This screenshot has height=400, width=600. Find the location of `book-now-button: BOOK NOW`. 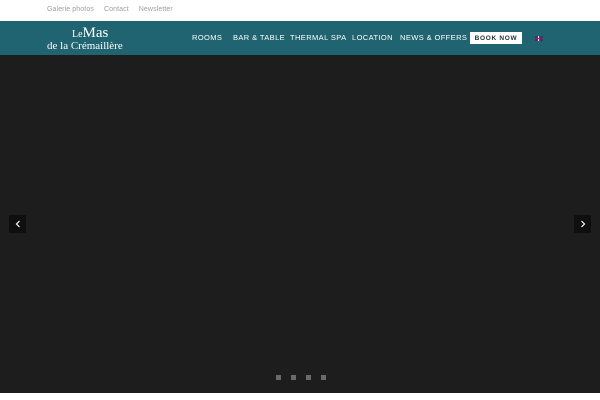

book-now-button: BOOK NOW is located at coordinates (496, 38).